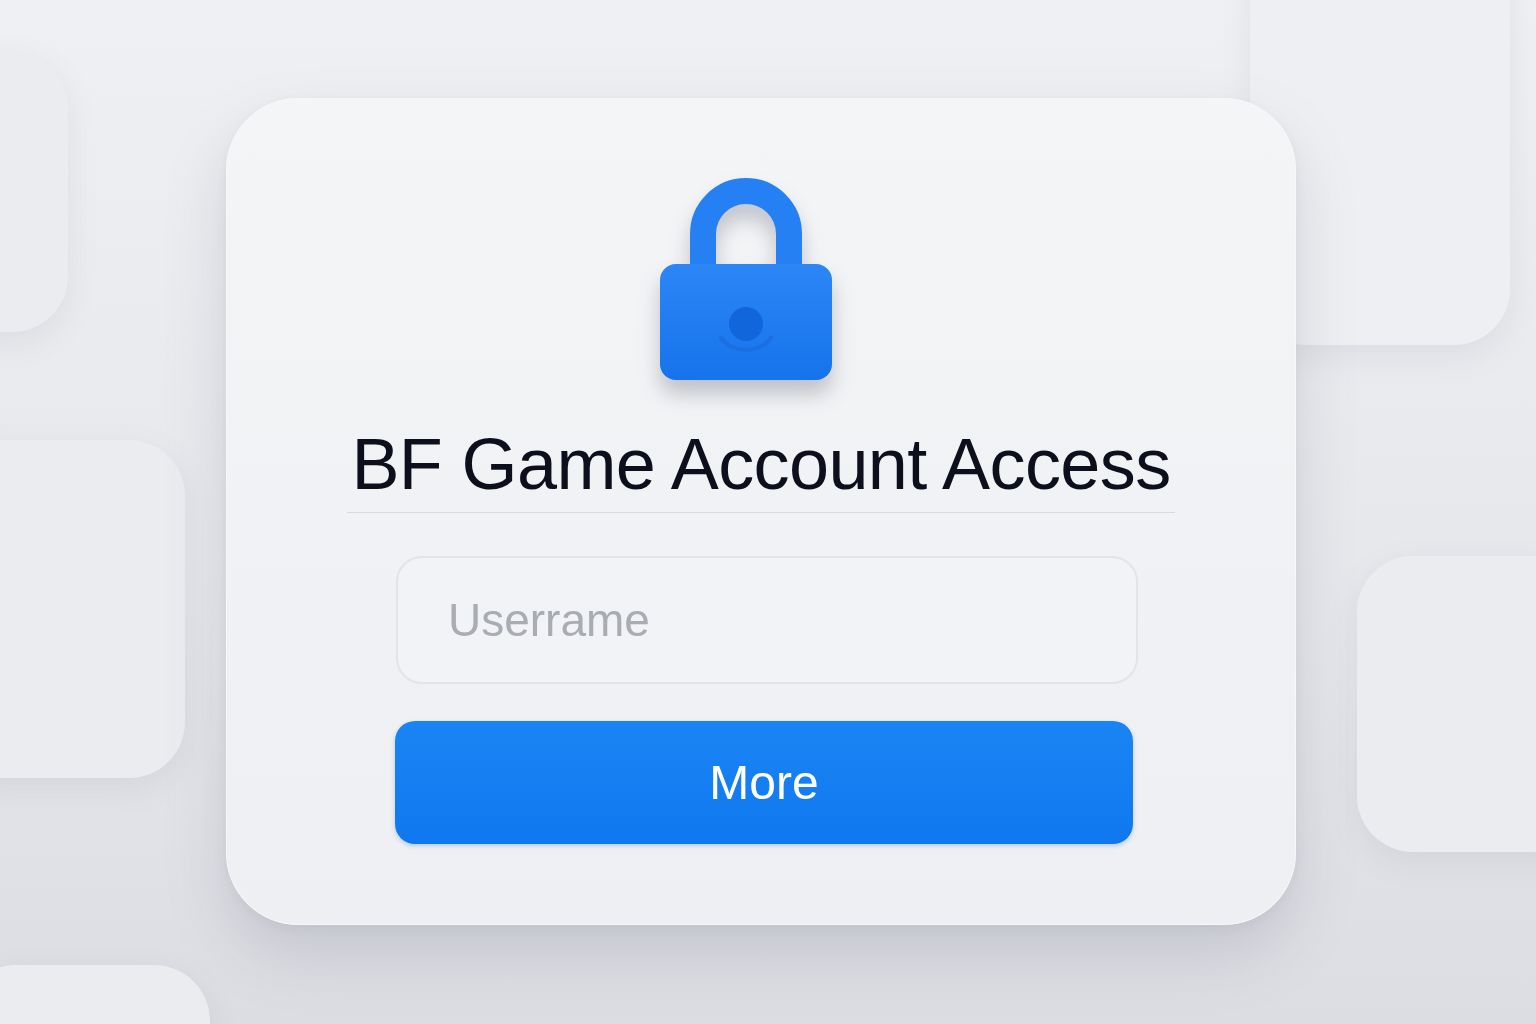  Describe the element at coordinates (764, 782) in the screenshot. I see `more-button: More` at that location.